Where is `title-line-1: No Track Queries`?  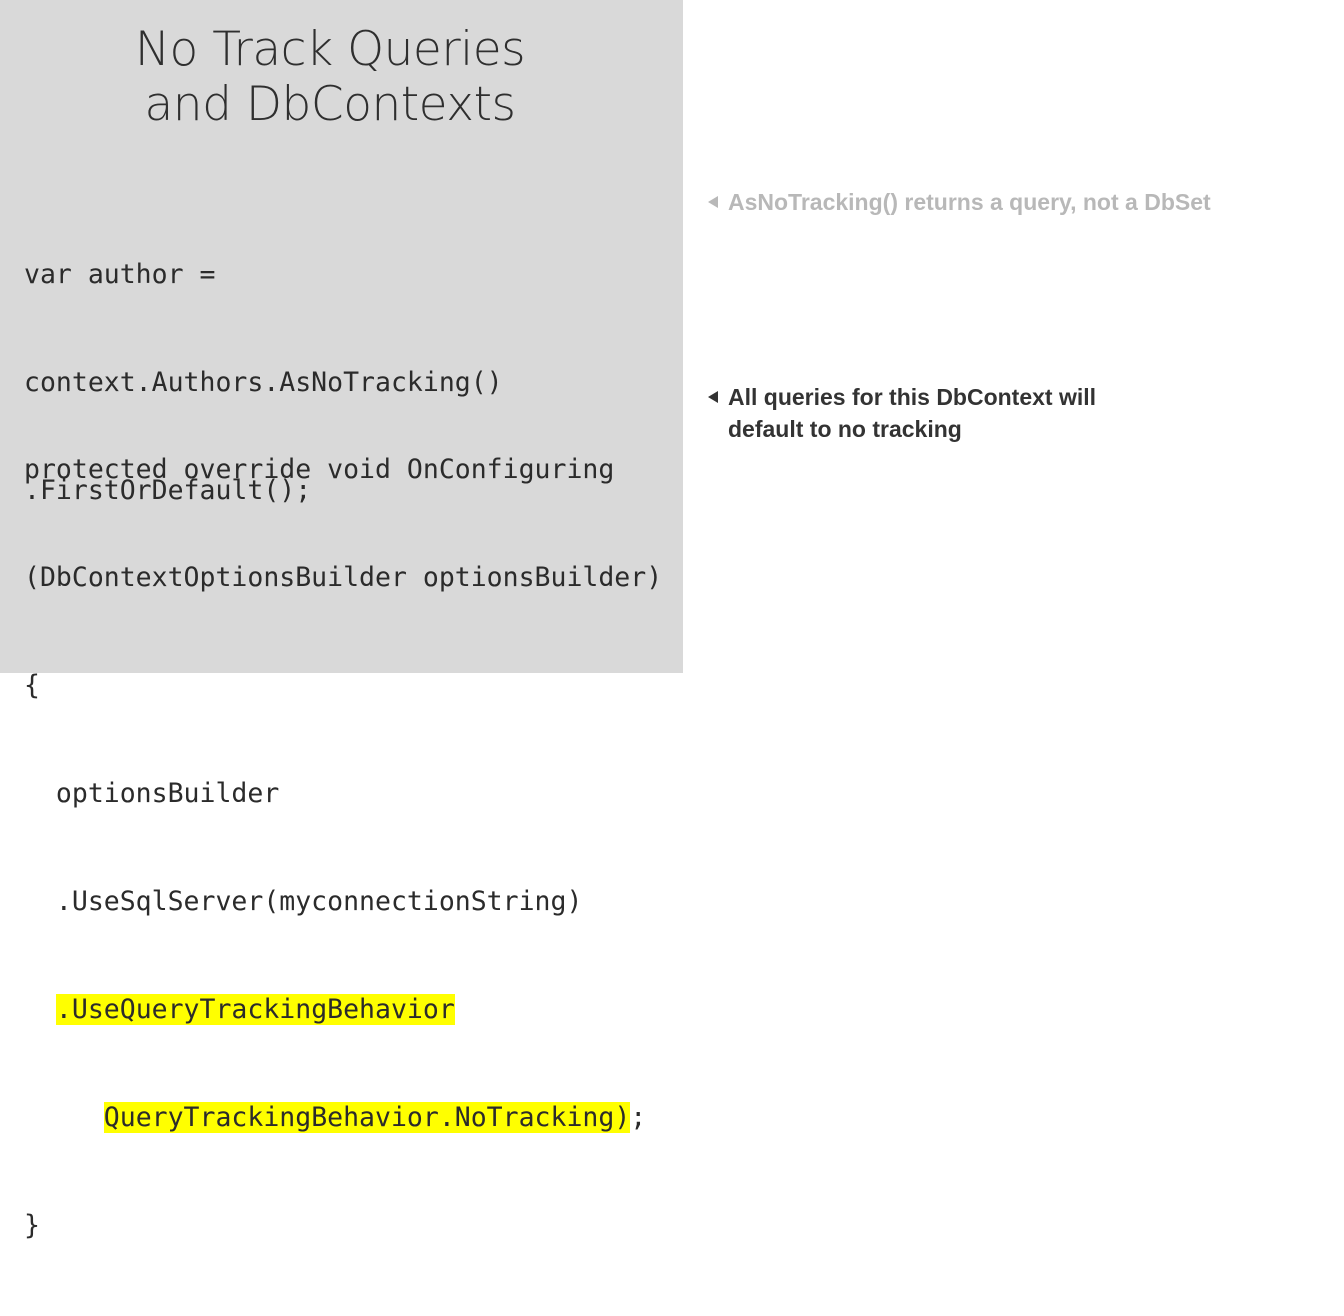 title-line-1: No Track Queries is located at coordinates (330, 49).